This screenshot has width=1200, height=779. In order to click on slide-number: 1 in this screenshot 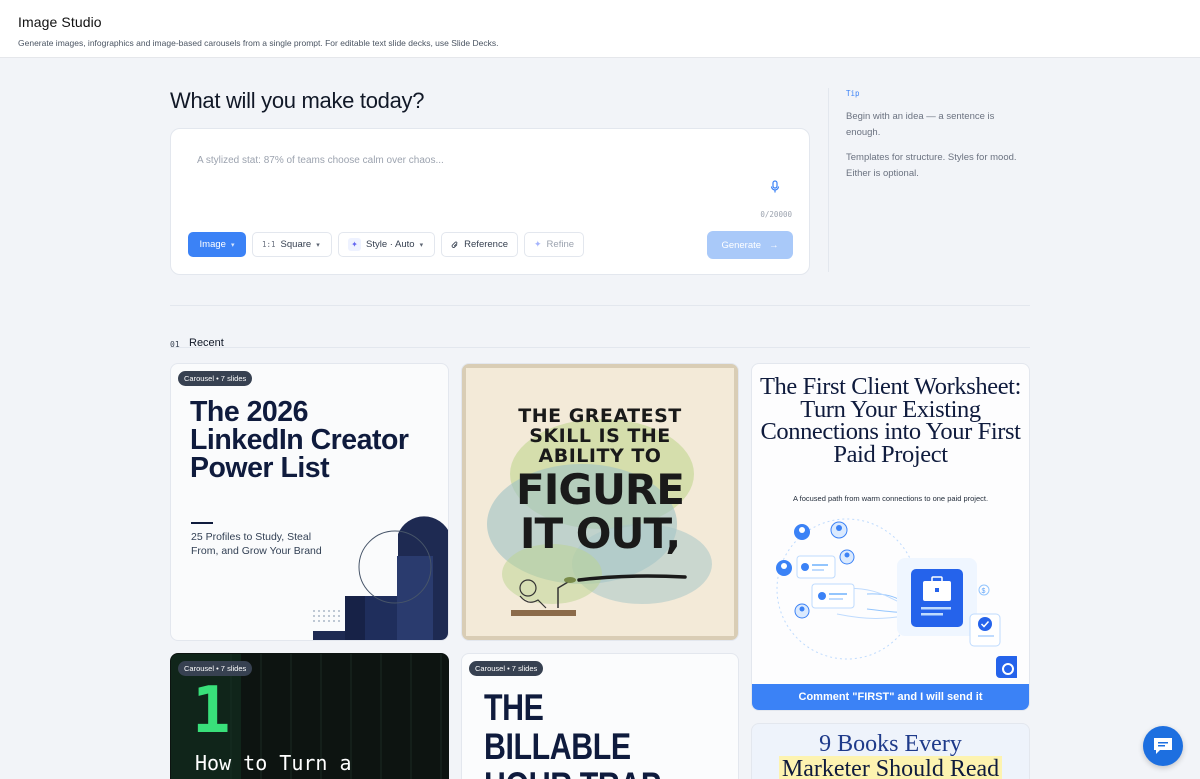, I will do `click(211, 711)`.